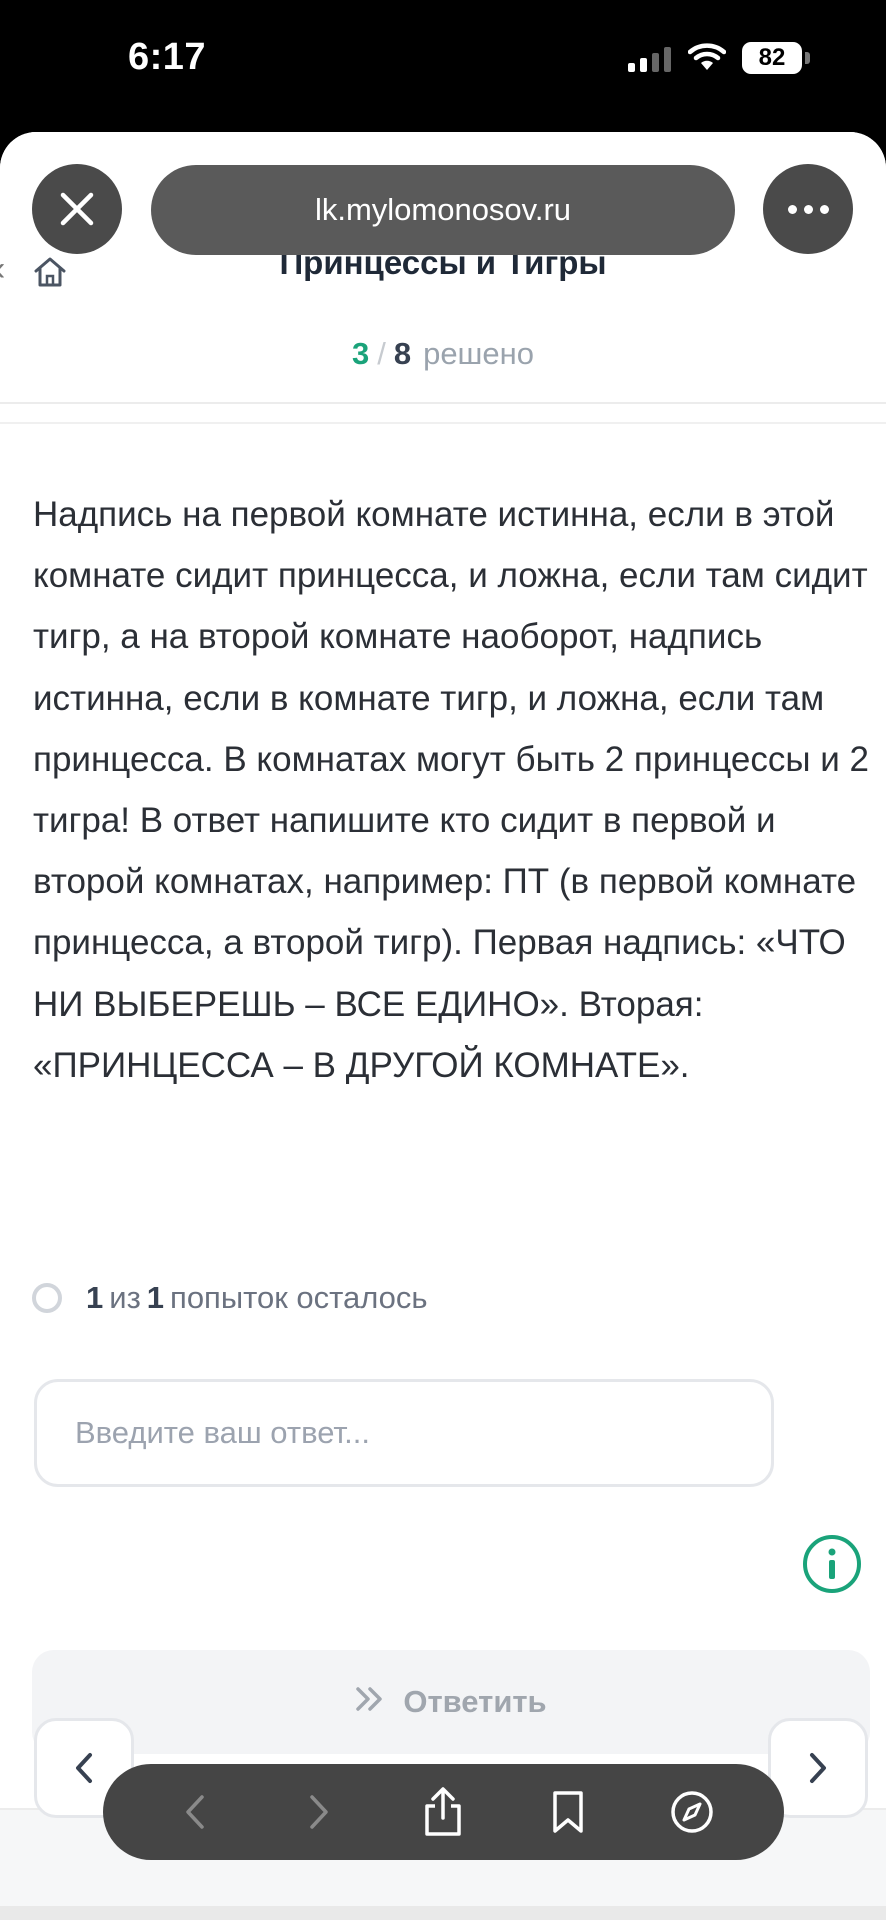 Image resolution: width=886 pixels, height=1920 pixels. What do you see at coordinates (195, 1812) in the screenshot?
I see `browser-back-button` at bounding box center [195, 1812].